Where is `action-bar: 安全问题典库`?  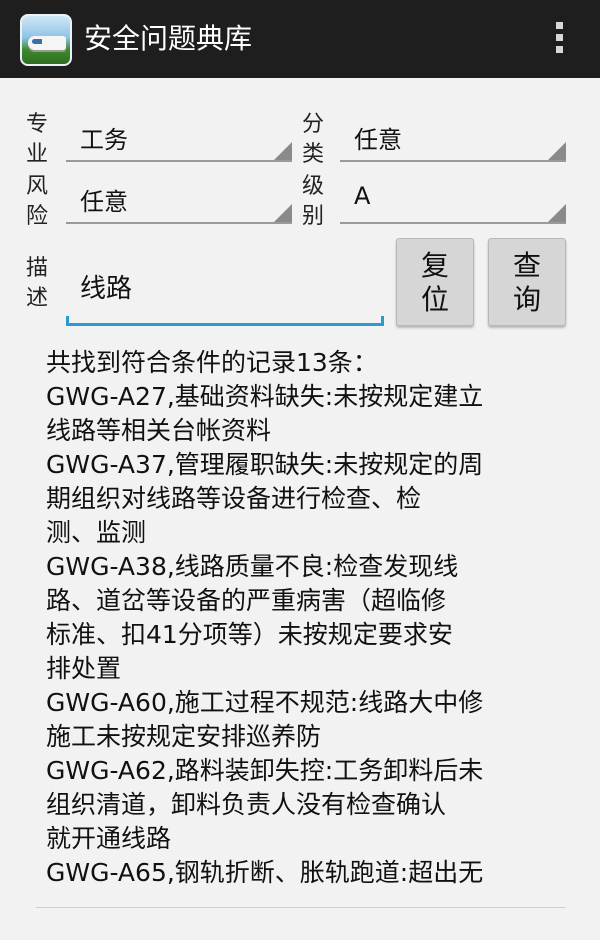
action-bar: 安全问题典库 is located at coordinates (300, 39).